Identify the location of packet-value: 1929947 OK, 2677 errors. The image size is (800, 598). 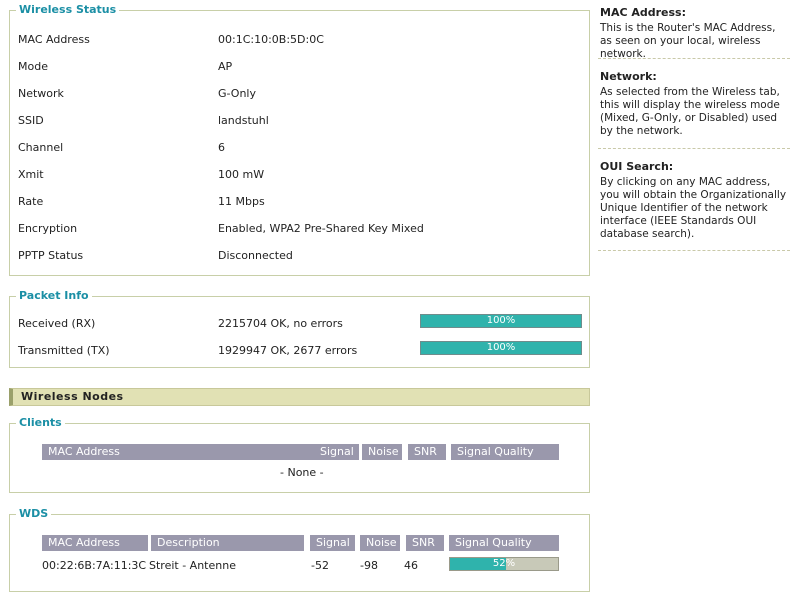
(288, 350).